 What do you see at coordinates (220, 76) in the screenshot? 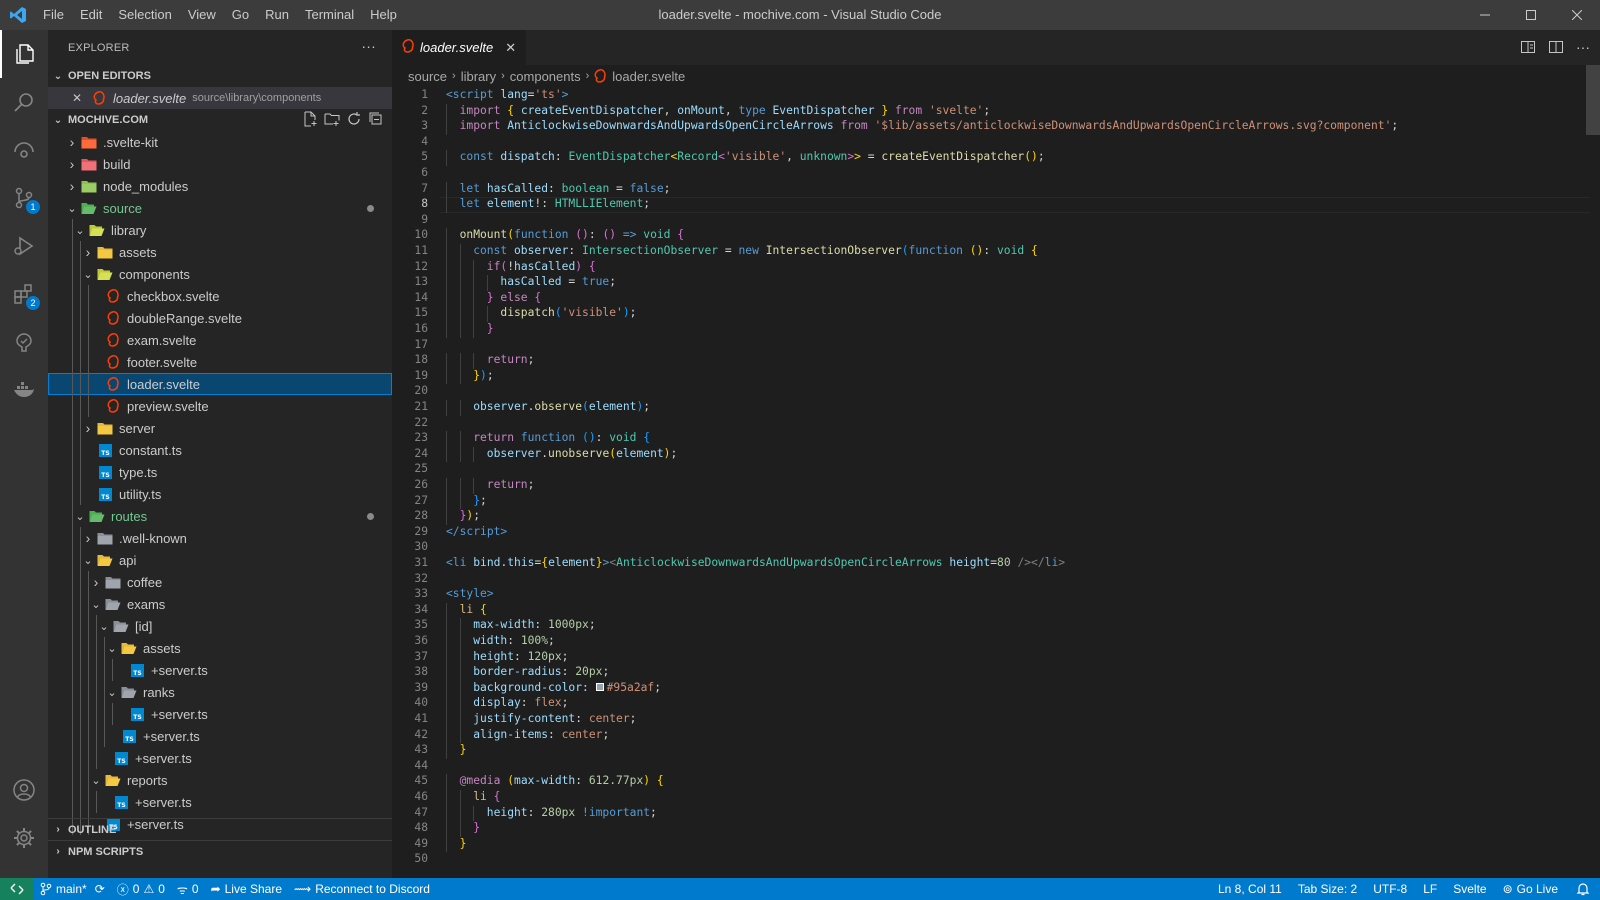
I see `open-editors-section: ⌄ OPEN EDITORS` at bounding box center [220, 76].